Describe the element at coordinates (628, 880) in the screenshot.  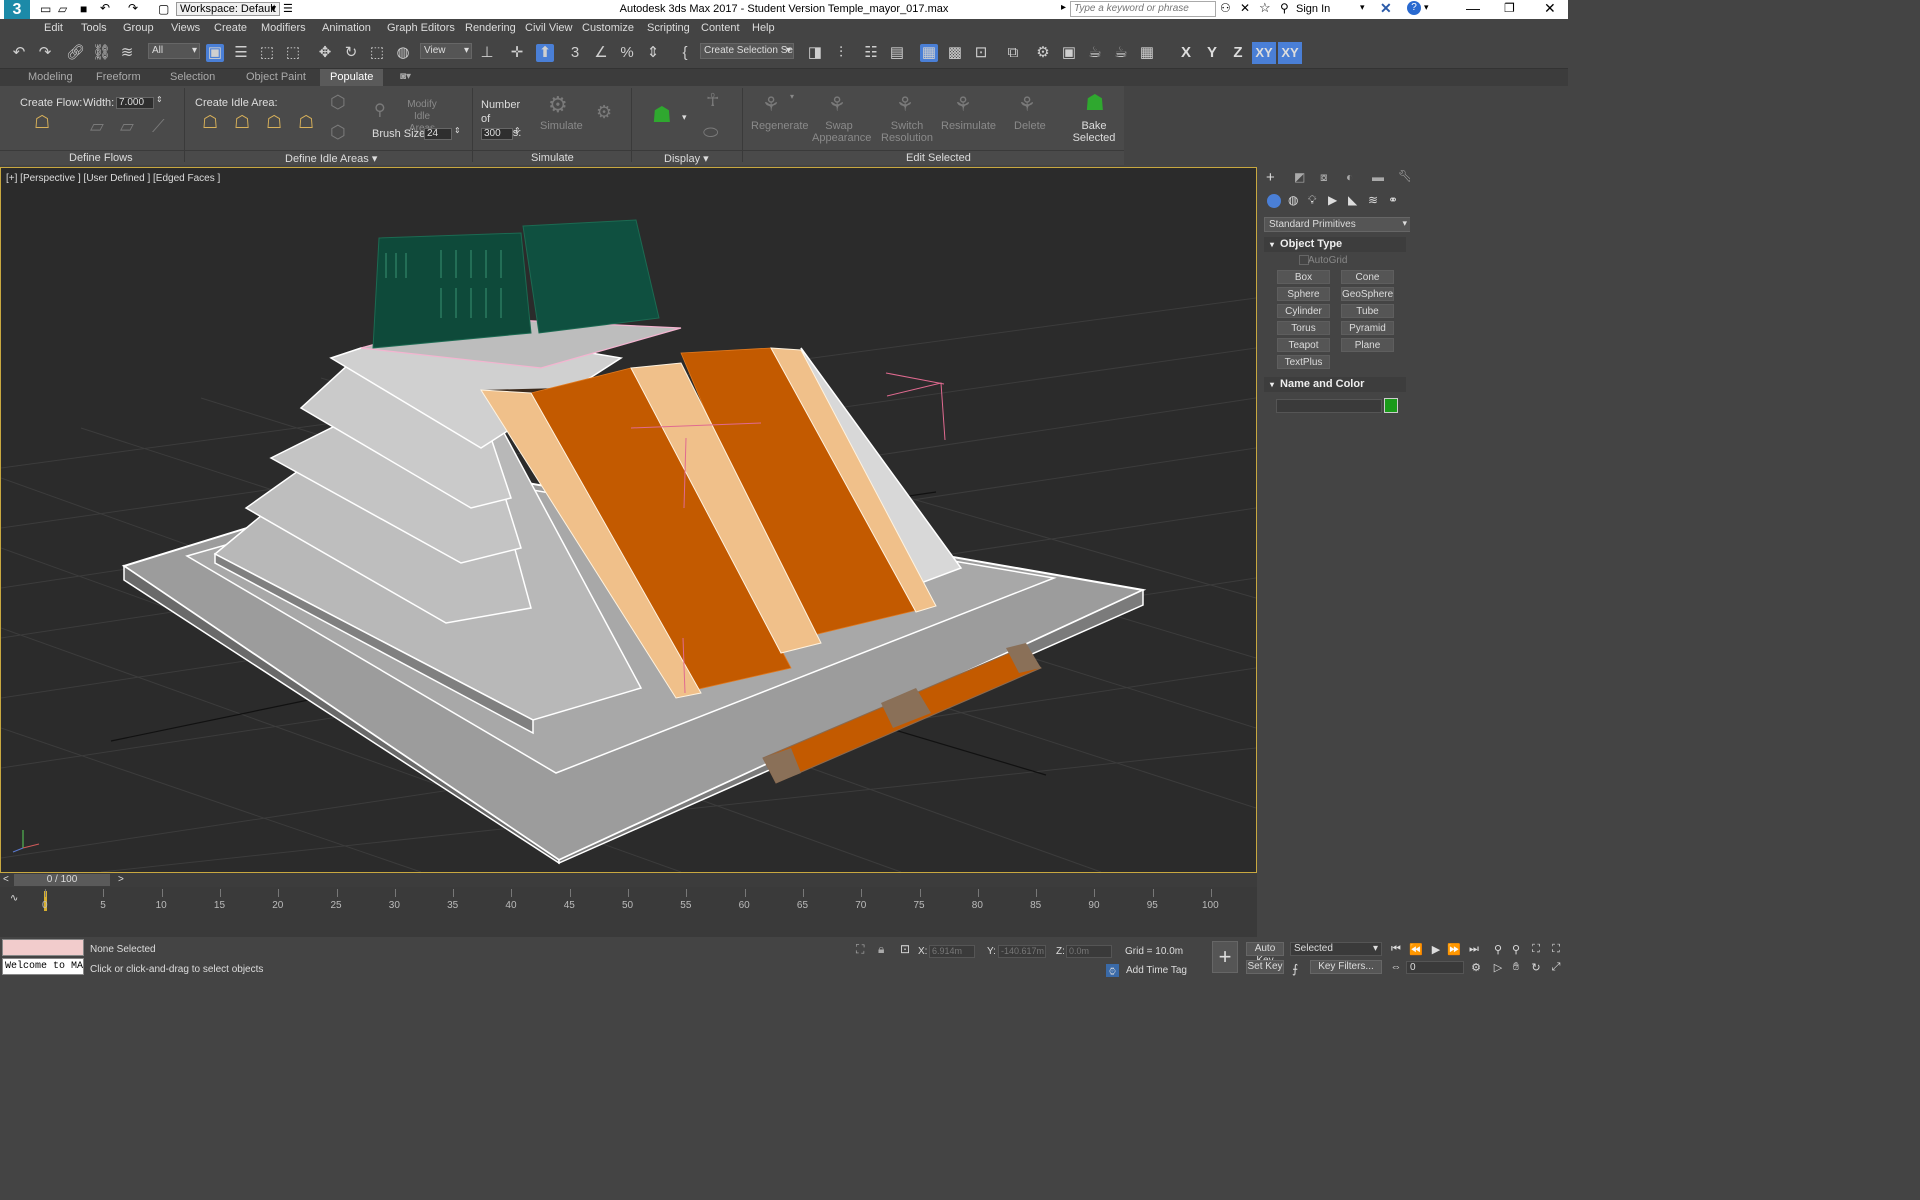
I see `time-slider: < 0 / 100 >` at that location.